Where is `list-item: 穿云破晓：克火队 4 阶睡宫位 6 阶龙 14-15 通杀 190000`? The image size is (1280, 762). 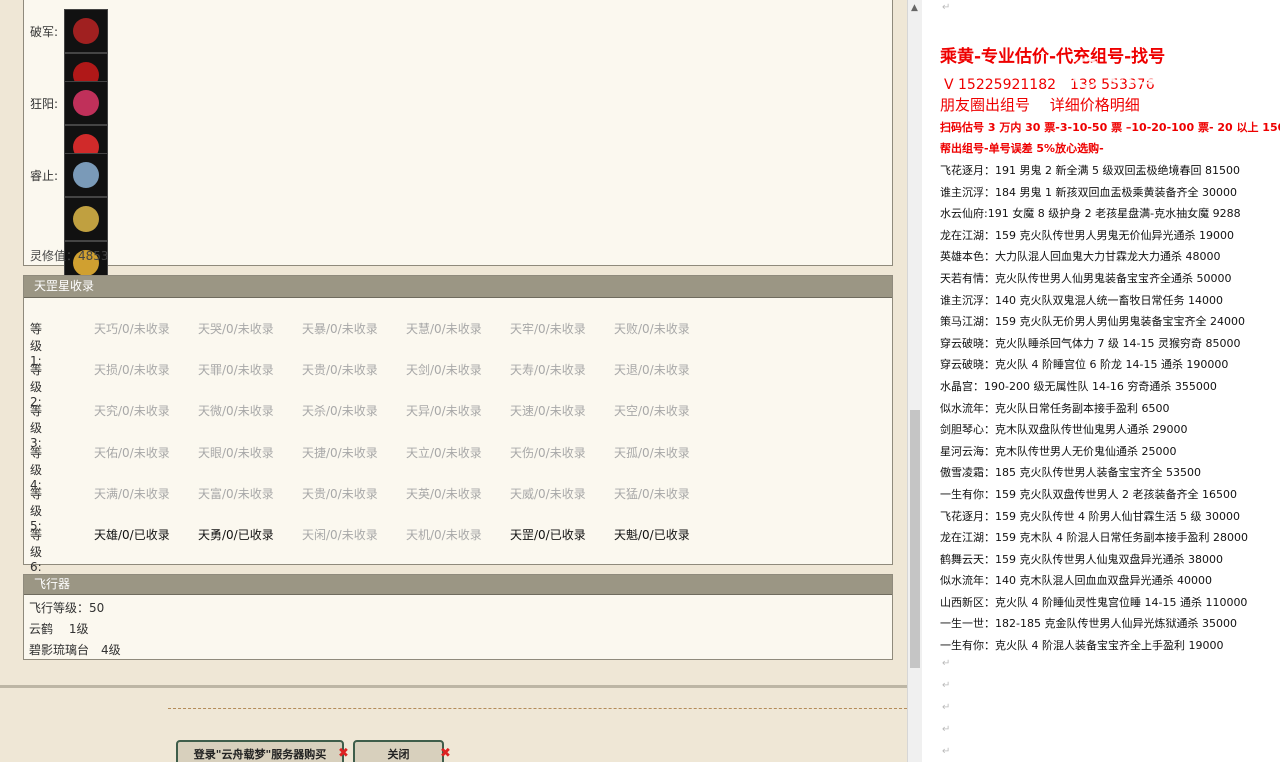
list-item: 穿云破晓：克火队 4 阶睡宫位 6 阶龙 14-15 通杀 190000 is located at coordinates (1084, 365).